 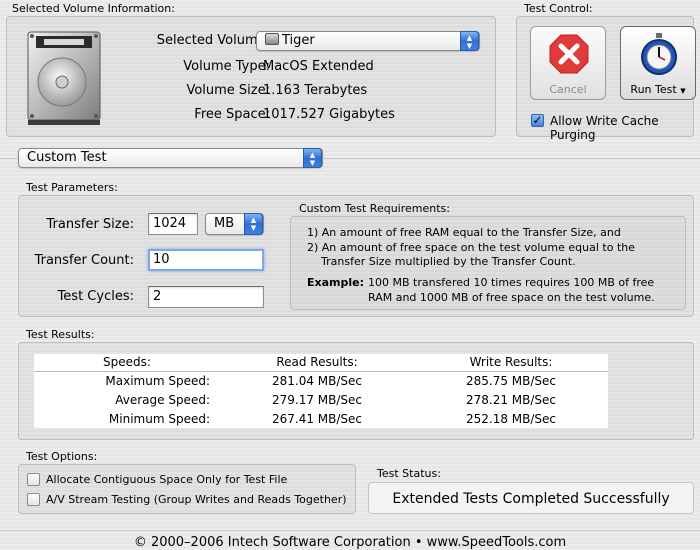 I want to click on volume-size-value: 1.163 Terabytes, so click(x=315, y=90).